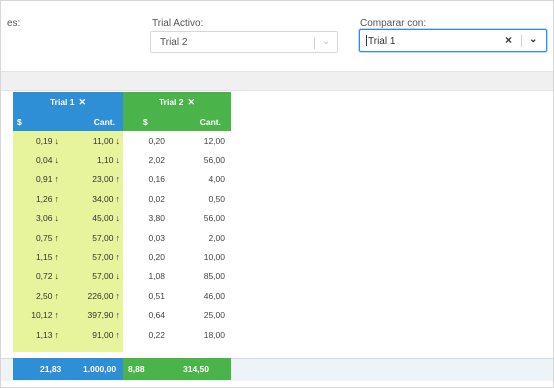 This screenshot has height=388, width=554. Describe the element at coordinates (147, 276) in the screenshot. I see `trial2-money-cell: 1,08` at that location.